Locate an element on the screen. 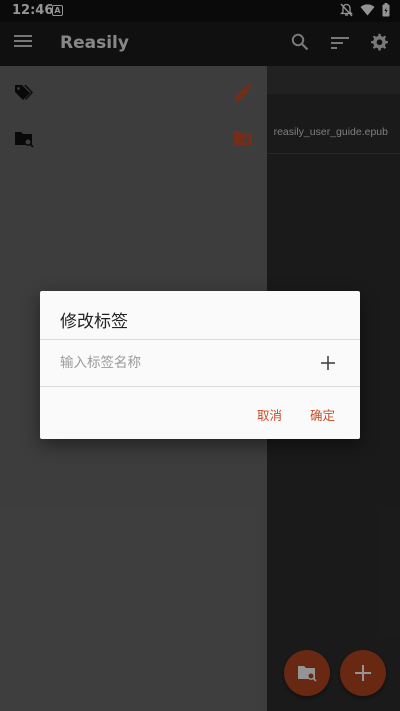 Image resolution: width=400 pixels, height=711 pixels. tag-name-input is located at coordinates (180, 363).